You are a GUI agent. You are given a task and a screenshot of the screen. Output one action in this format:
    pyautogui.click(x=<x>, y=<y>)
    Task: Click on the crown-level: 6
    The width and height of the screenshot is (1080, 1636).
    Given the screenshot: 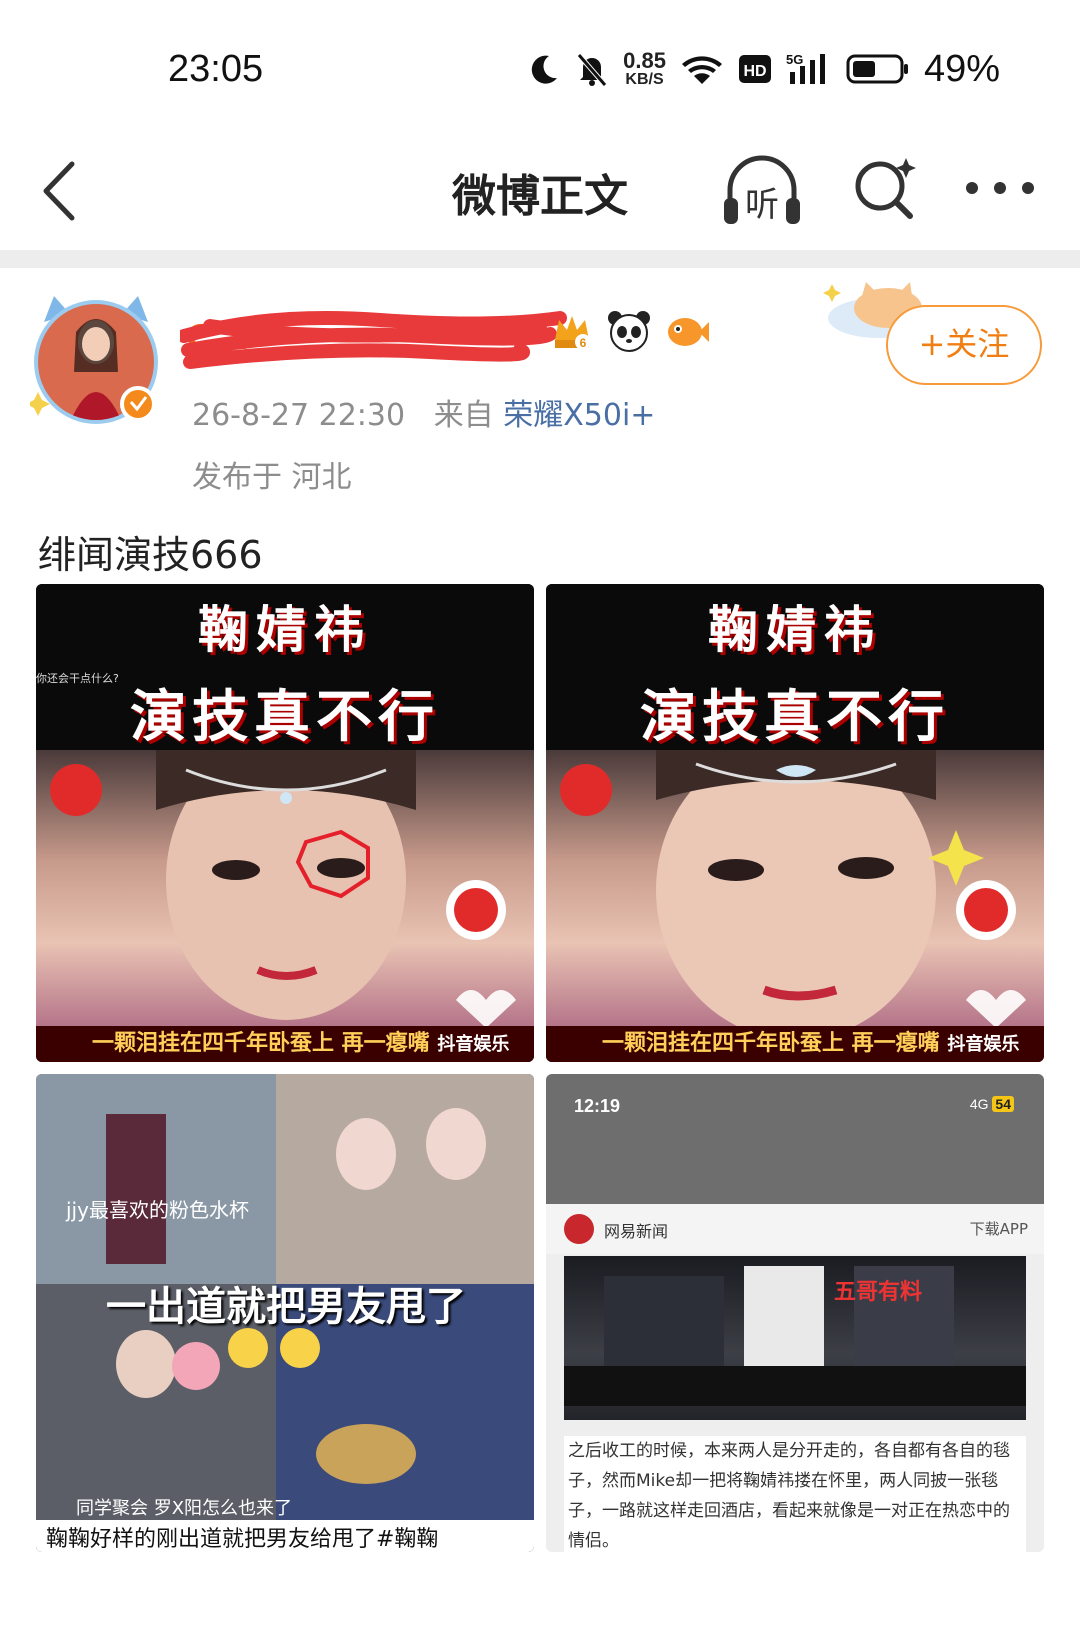 What is the action you would take?
    pyautogui.click(x=583, y=343)
    